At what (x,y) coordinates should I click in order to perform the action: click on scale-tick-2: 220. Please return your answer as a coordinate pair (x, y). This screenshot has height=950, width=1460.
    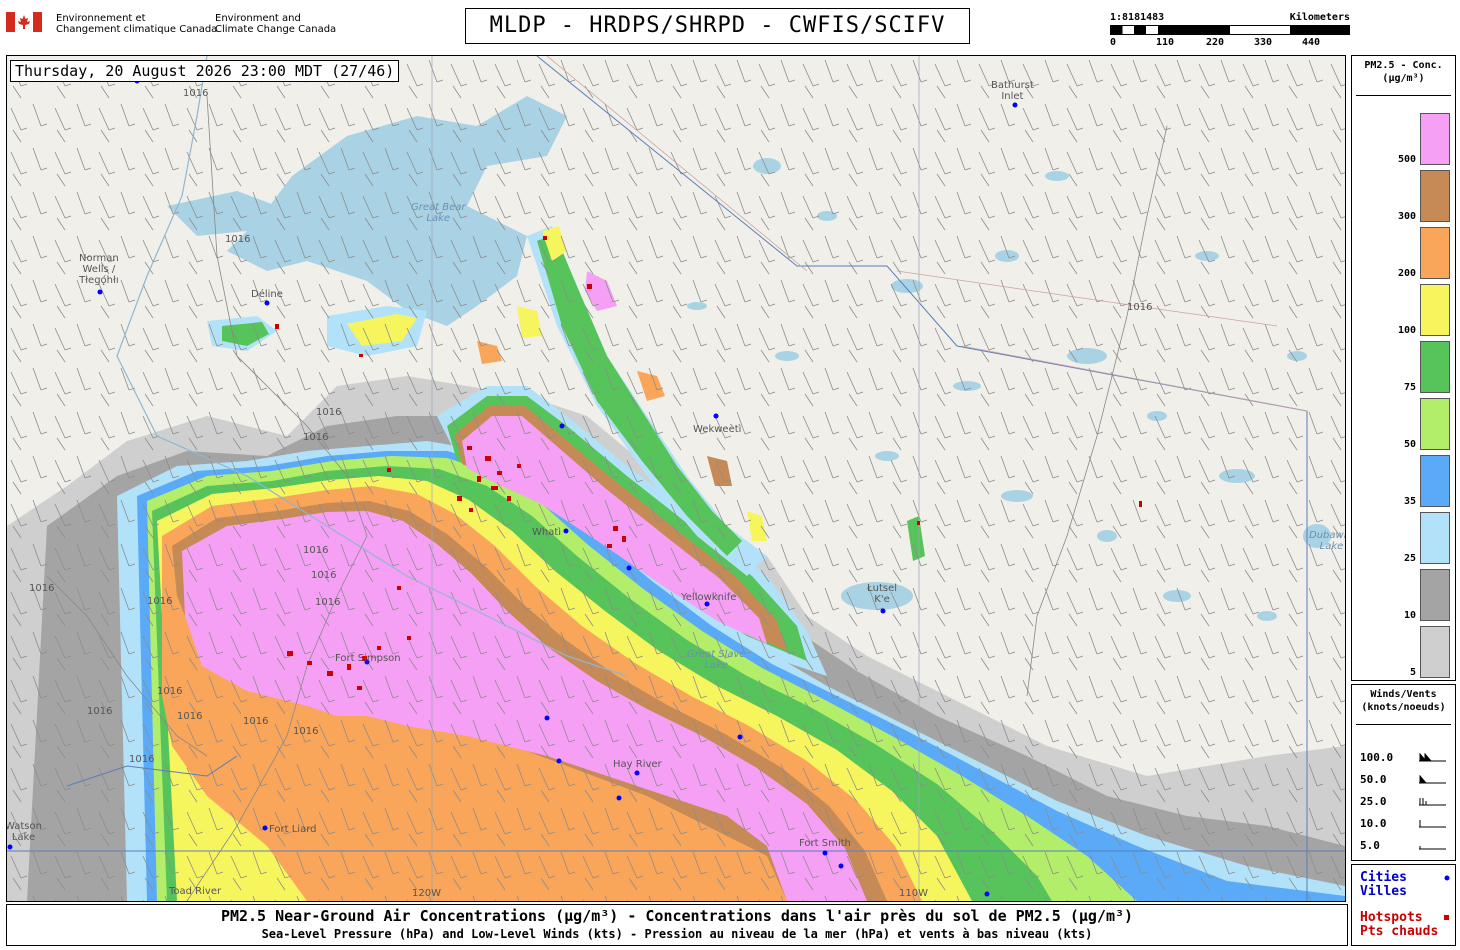
    Looking at the image, I should click on (1215, 42).